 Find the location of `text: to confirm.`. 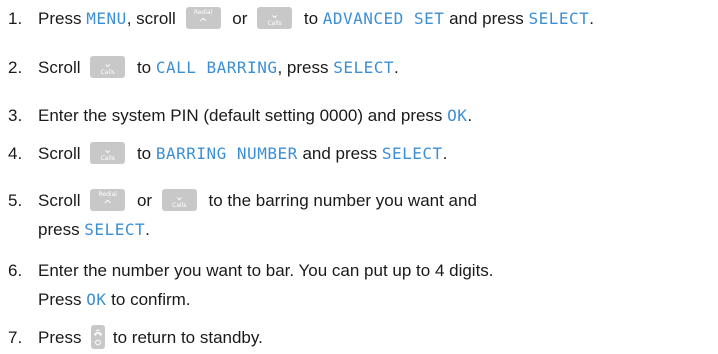

text: to confirm. is located at coordinates (148, 299).